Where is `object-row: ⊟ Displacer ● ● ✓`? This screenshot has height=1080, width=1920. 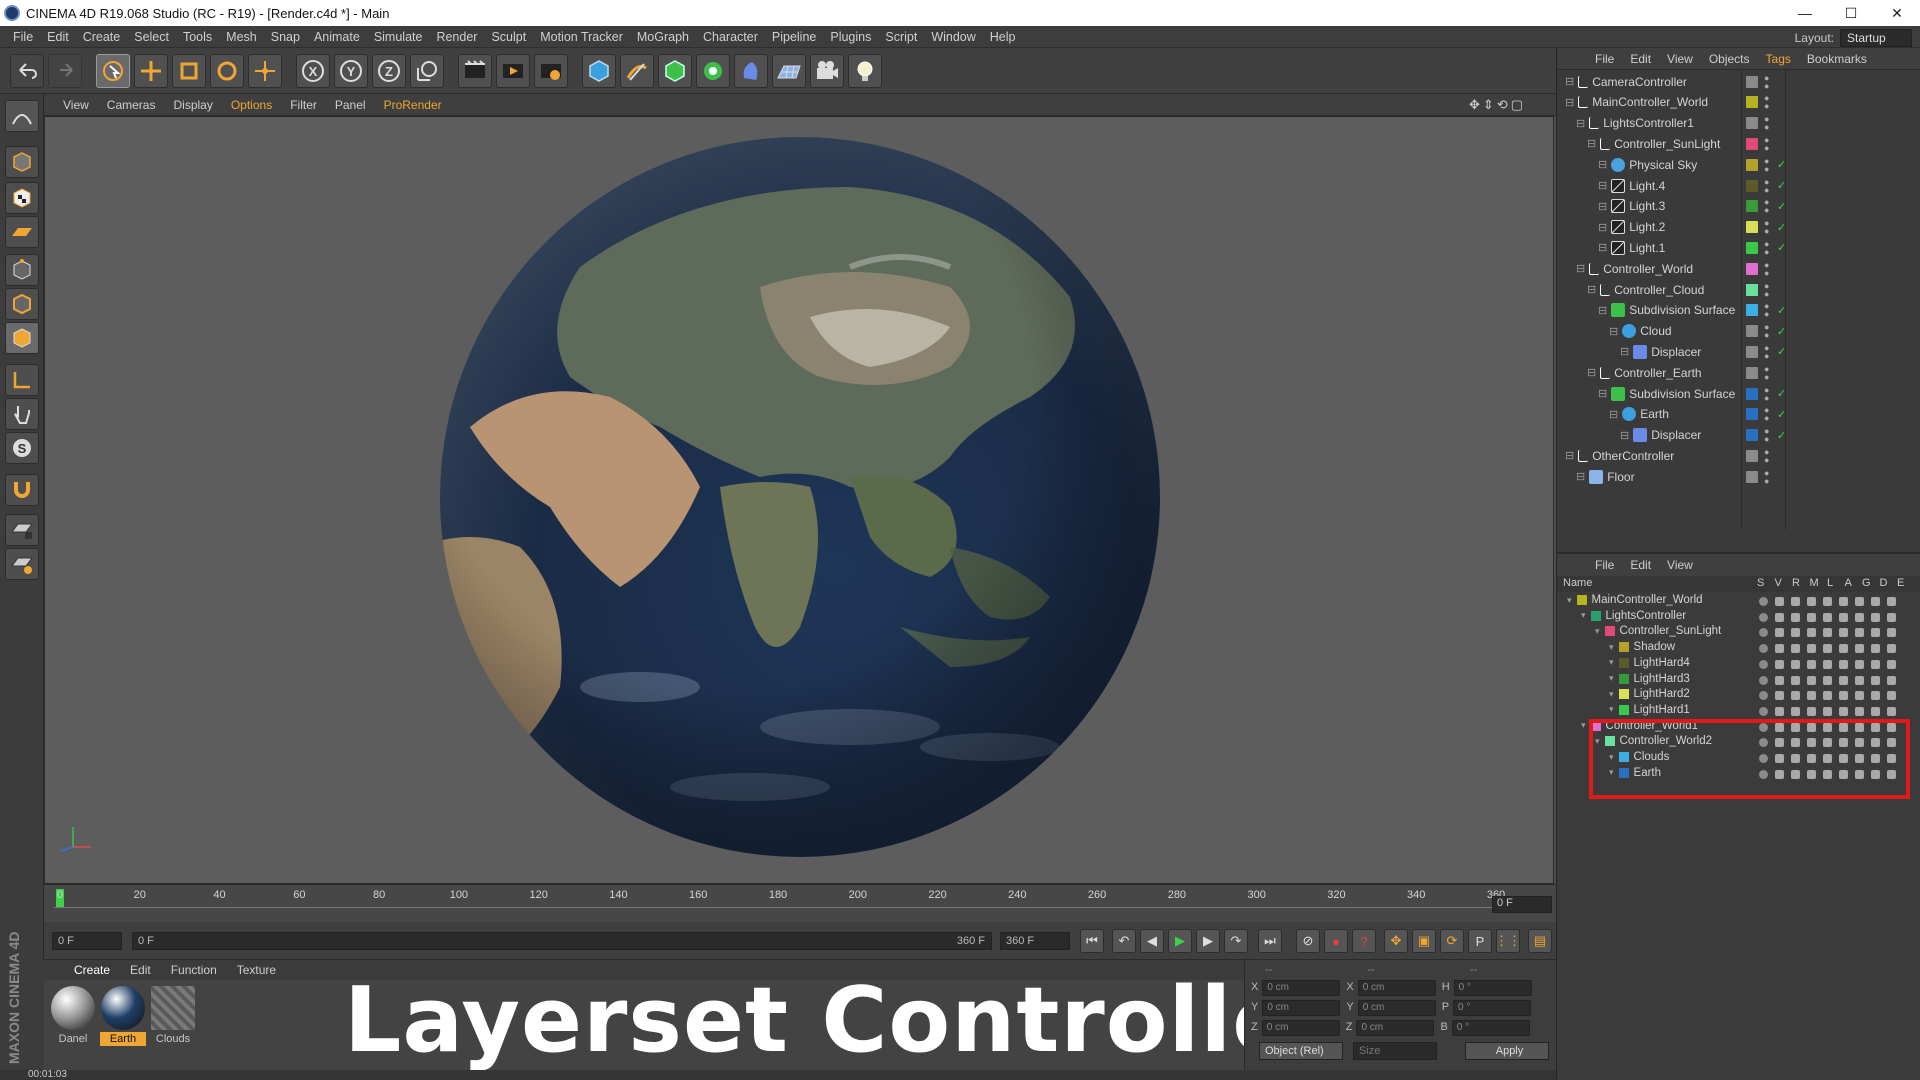 object-row: ⊟ Displacer ● ● ✓ is located at coordinates (1738, 435).